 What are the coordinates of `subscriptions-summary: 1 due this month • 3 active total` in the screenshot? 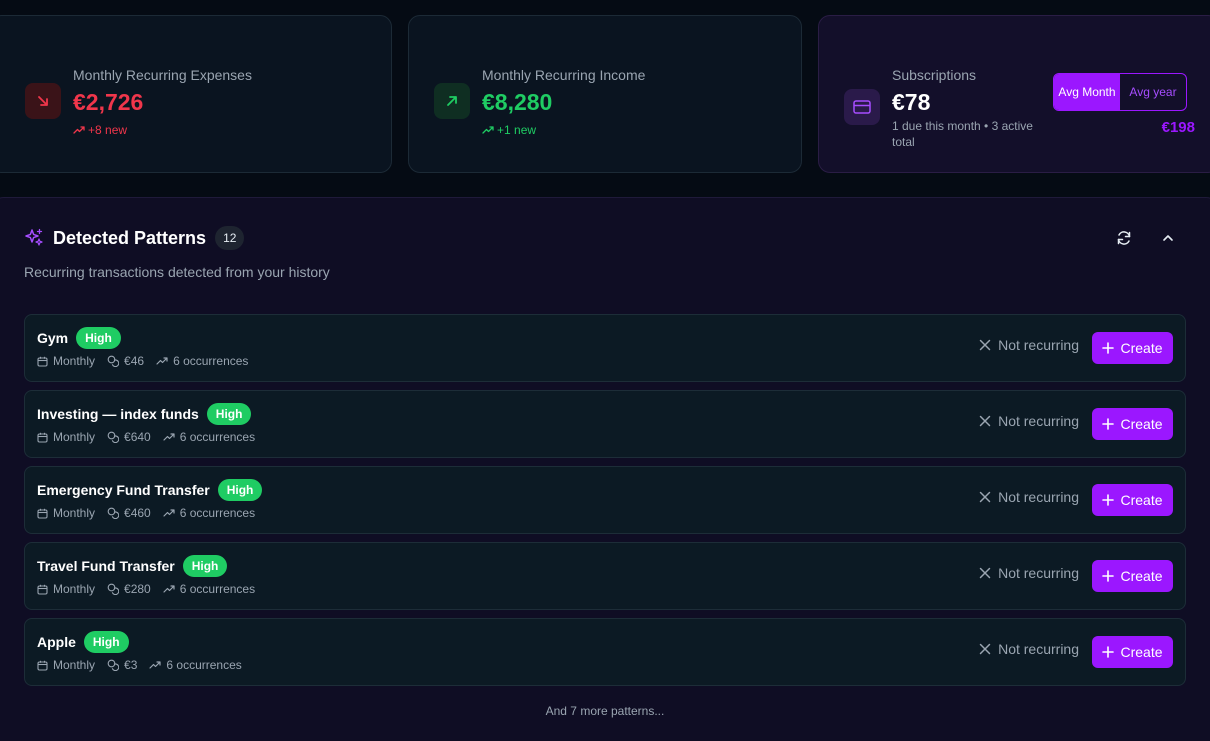 It's located at (962, 134).